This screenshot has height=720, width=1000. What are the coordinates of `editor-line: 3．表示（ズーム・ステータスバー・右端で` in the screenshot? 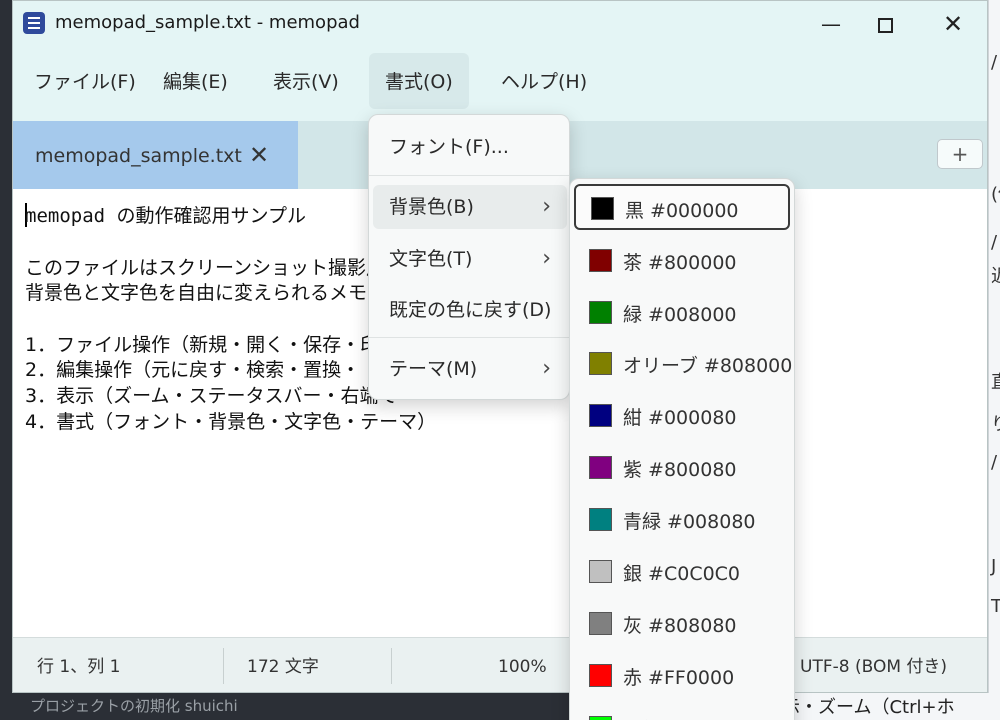 It's located at (211, 396).